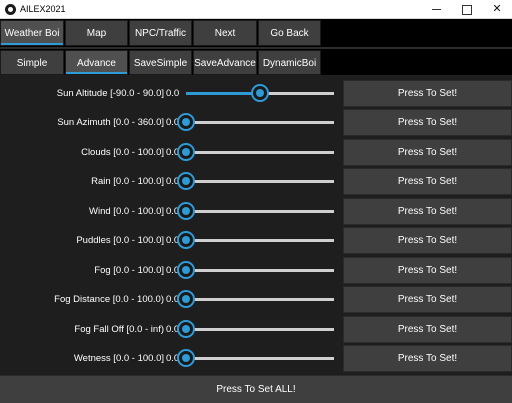  I want to click on parameter-label: Rain [0.0 - 100.0], so click(127, 181).